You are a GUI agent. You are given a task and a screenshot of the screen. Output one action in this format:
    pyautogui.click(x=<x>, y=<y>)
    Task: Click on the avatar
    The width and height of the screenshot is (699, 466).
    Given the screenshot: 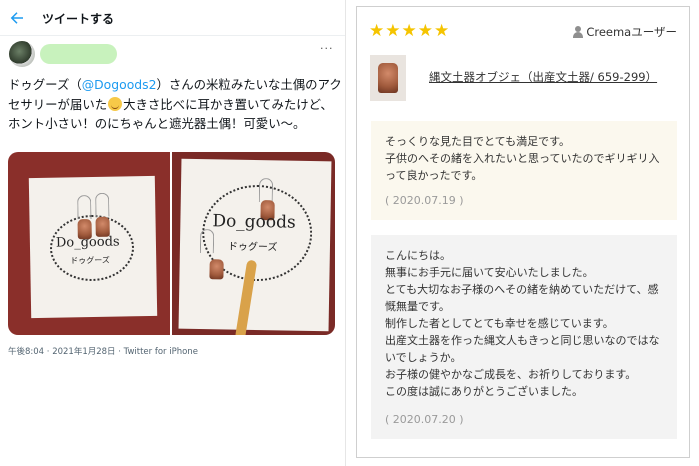 What is the action you would take?
    pyautogui.click(x=22, y=54)
    